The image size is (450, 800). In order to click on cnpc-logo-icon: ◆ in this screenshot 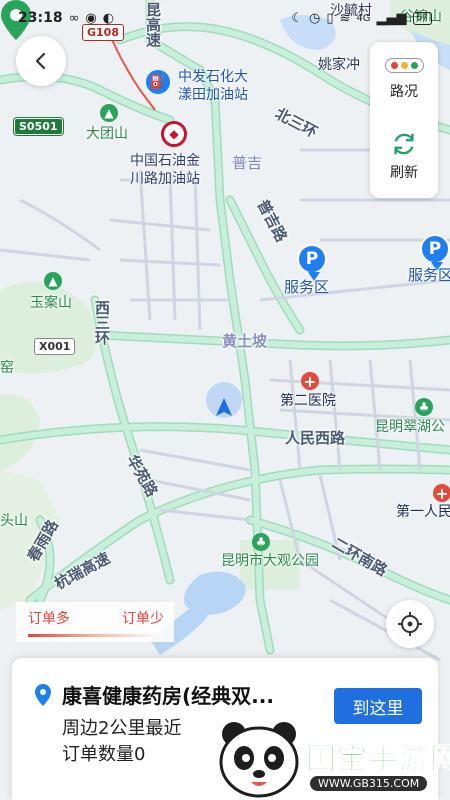, I will do `click(174, 134)`.